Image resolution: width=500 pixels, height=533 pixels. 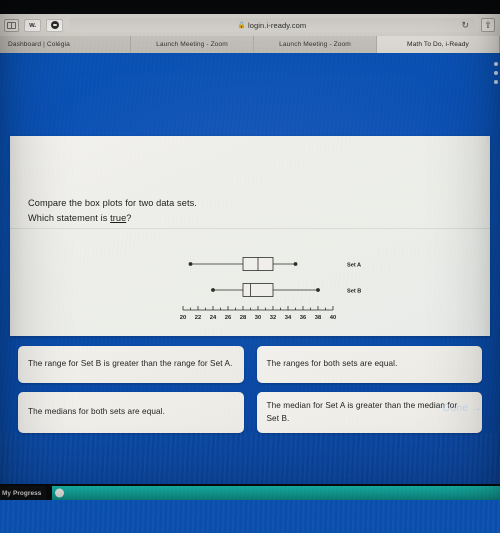 What do you see at coordinates (303, 318) in the screenshot?
I see `axis-tick-label: 36` at bounding box center [303, 318].